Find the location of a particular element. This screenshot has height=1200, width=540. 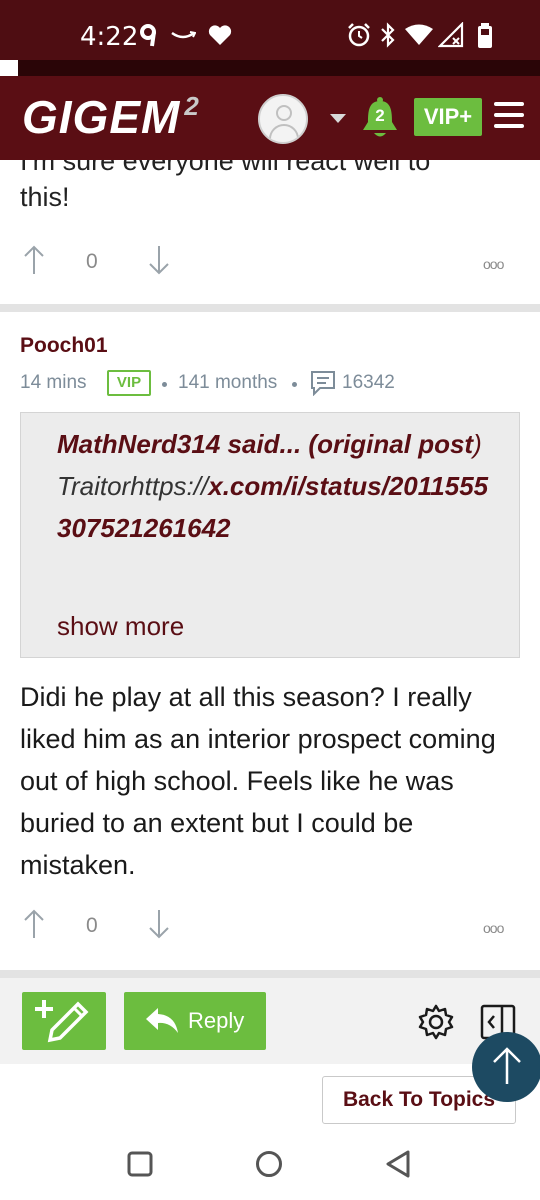

amazon-icon is located at coordinates (183, 35).